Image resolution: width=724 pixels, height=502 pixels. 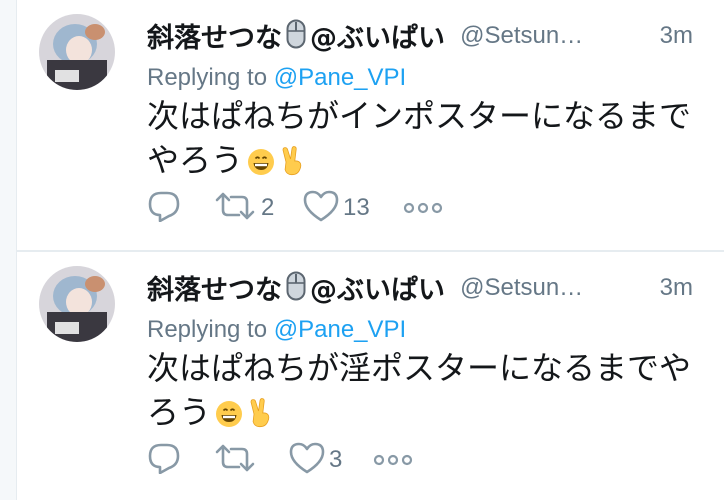 I want to click on like-button: 13, so click(x=336, y=208).